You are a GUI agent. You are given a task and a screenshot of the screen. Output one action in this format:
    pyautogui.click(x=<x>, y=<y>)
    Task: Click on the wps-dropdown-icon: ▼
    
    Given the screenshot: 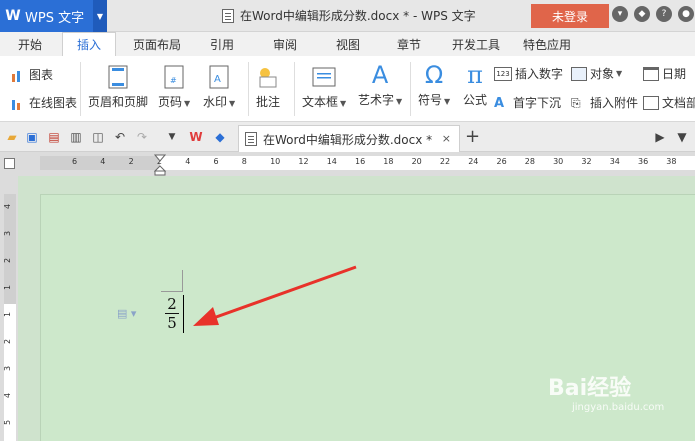 What is the action you would take?
    pyautogui.click(x=100, y=16)
    